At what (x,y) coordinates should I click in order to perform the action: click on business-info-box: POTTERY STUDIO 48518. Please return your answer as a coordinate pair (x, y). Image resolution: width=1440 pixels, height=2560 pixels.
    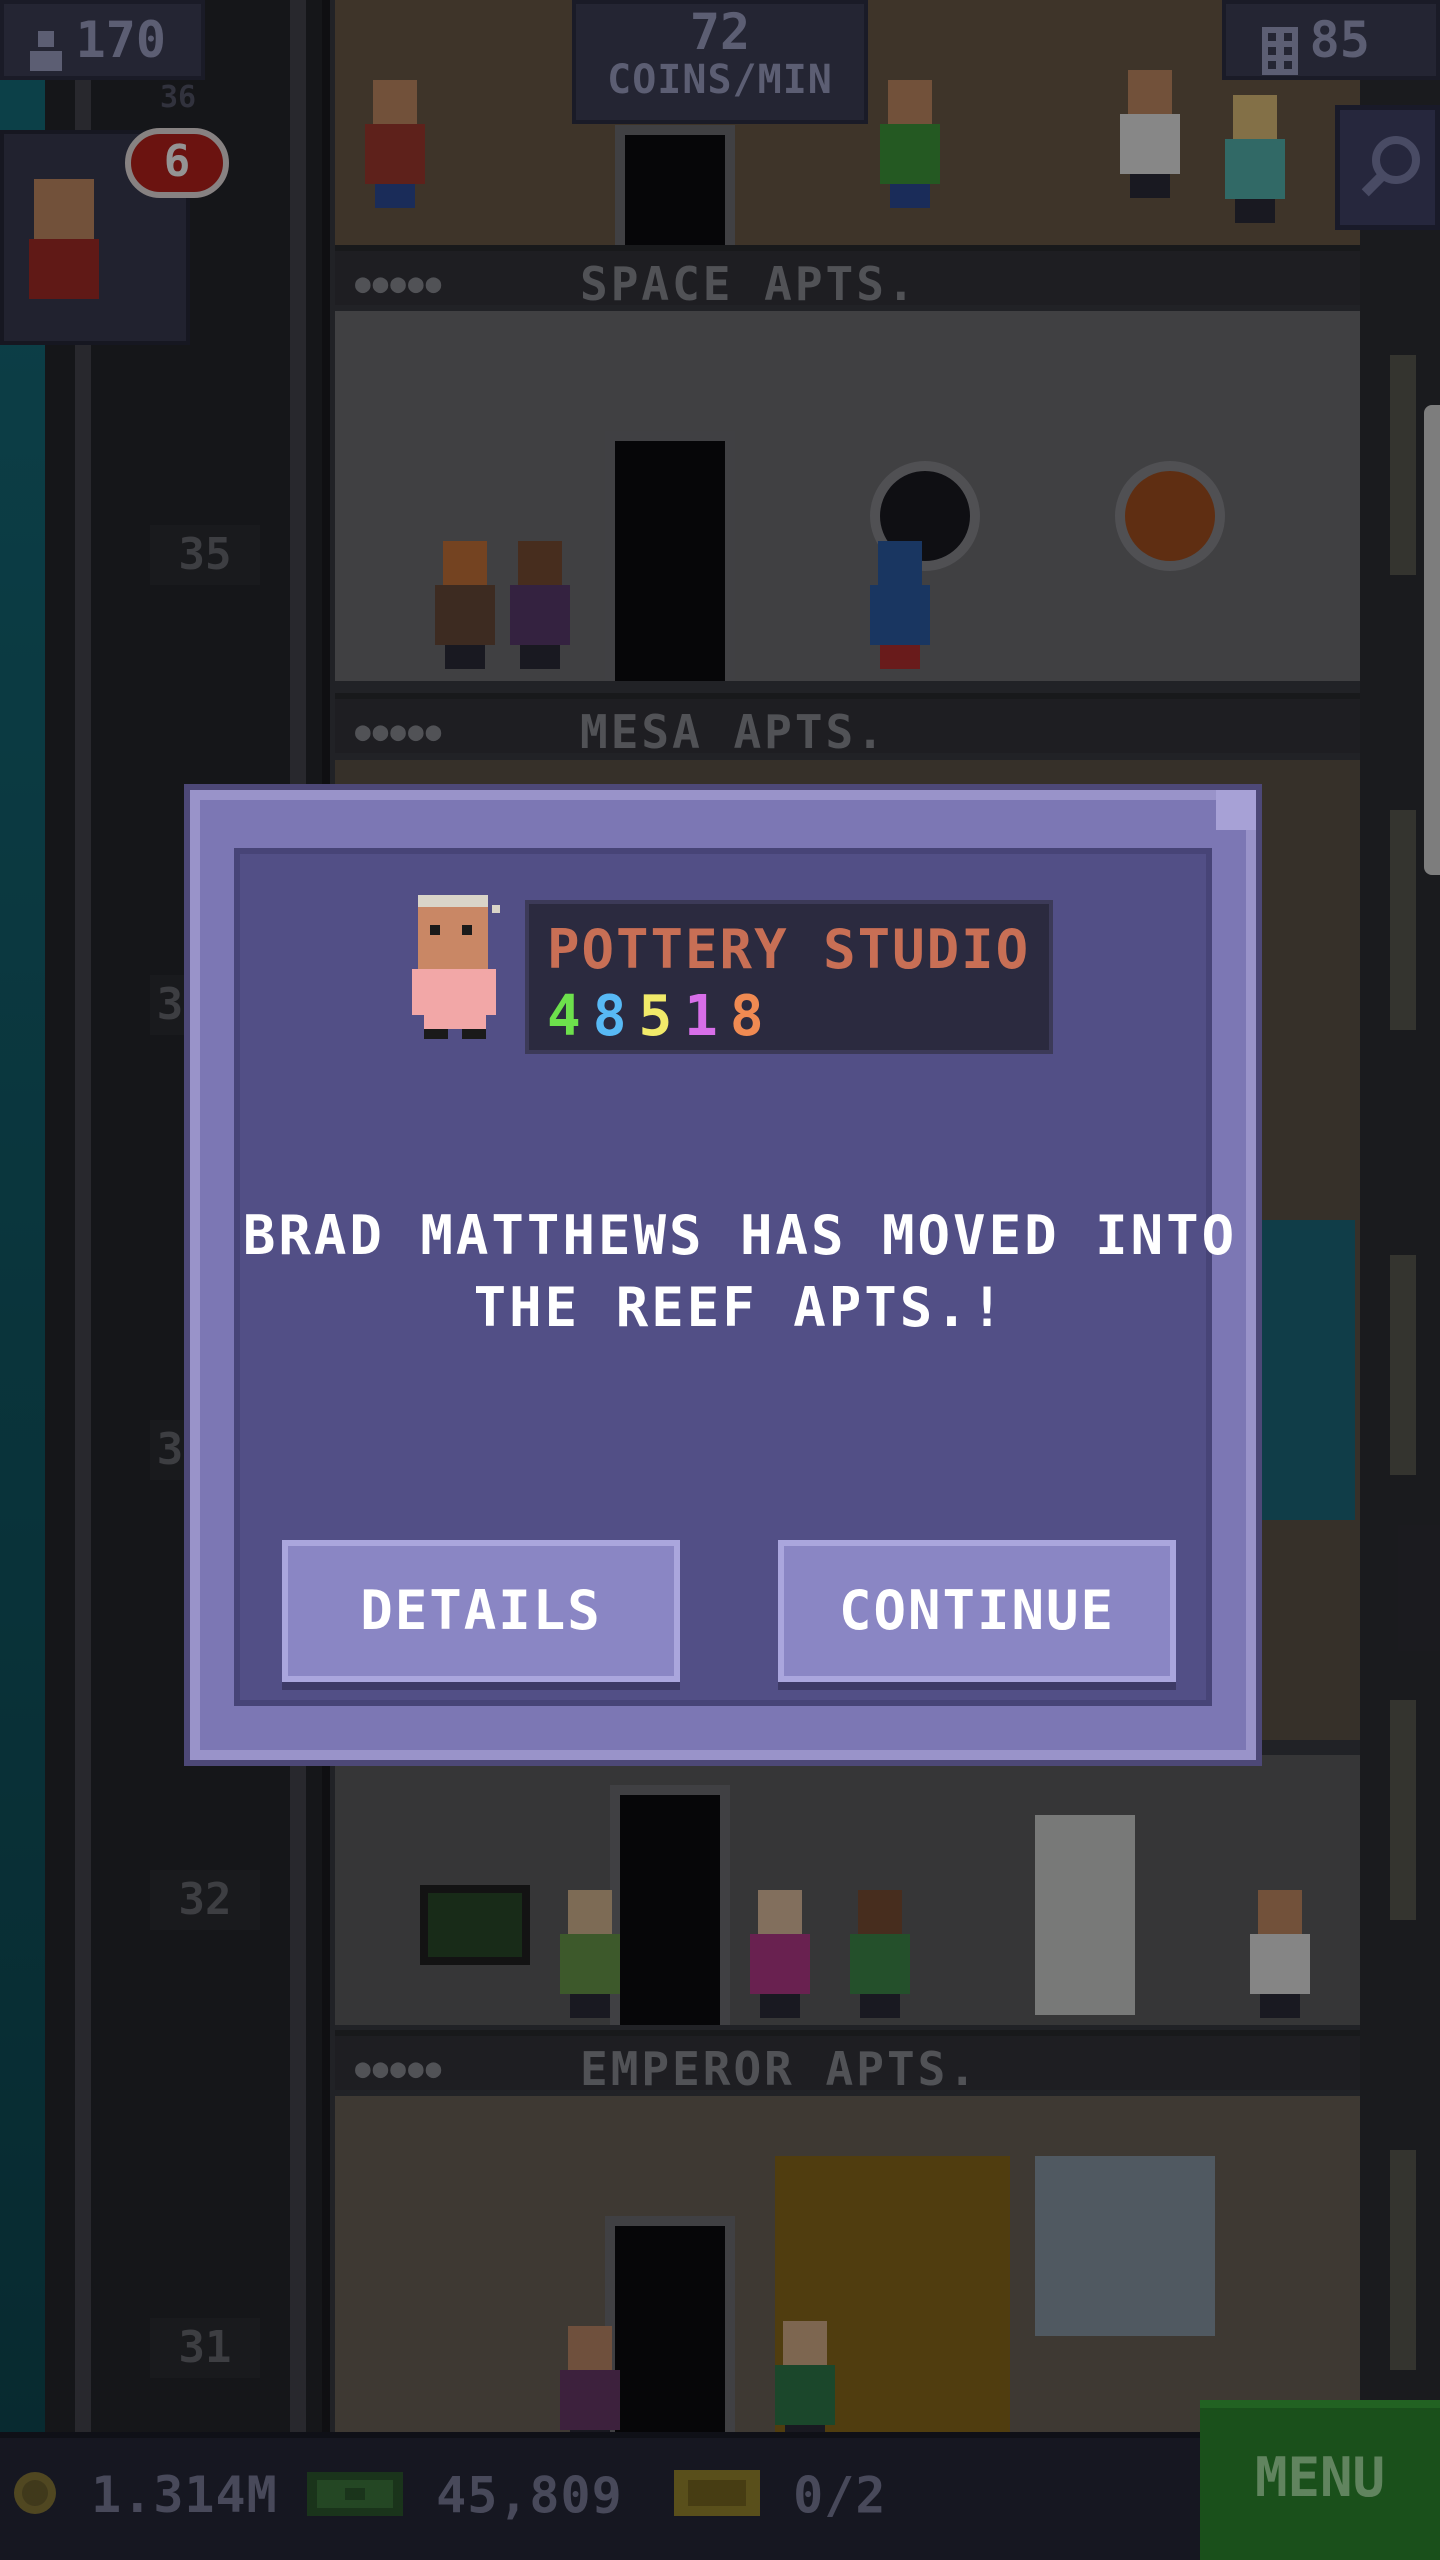
    Looking at the image, I should click on (789, 977).